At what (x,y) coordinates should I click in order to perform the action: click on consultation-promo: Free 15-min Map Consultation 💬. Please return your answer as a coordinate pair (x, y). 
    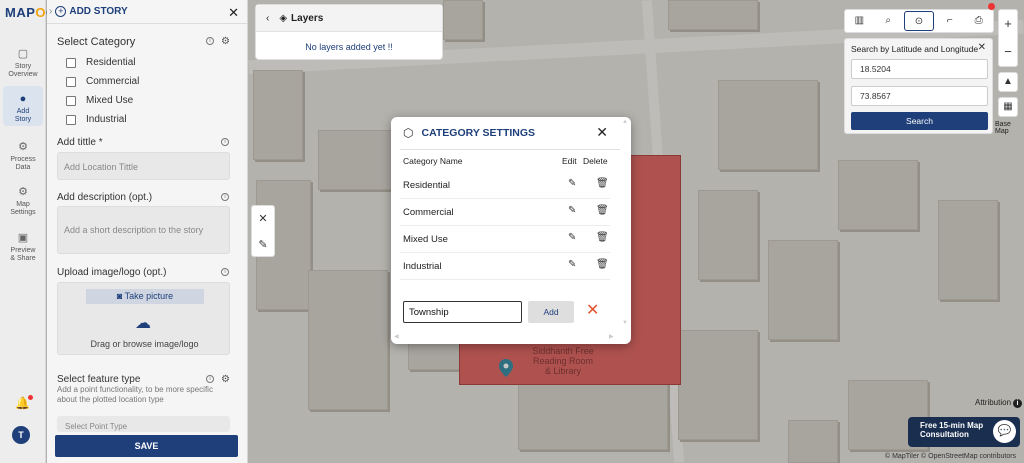
    Looking at the image, I should click on (964, 432).